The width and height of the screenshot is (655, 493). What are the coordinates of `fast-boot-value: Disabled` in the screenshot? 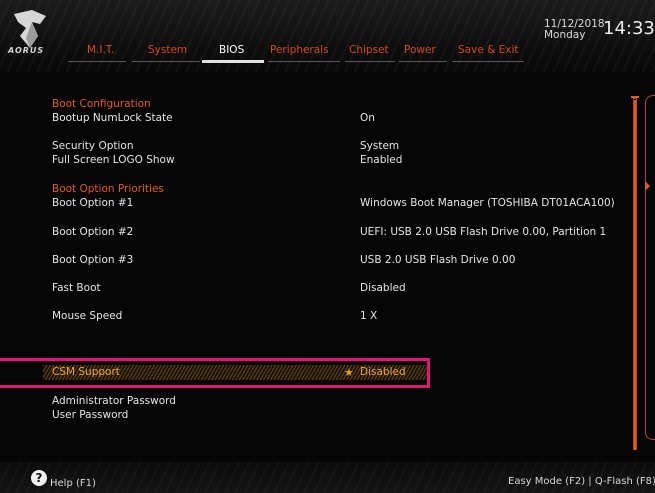 It's located at (383, 288).